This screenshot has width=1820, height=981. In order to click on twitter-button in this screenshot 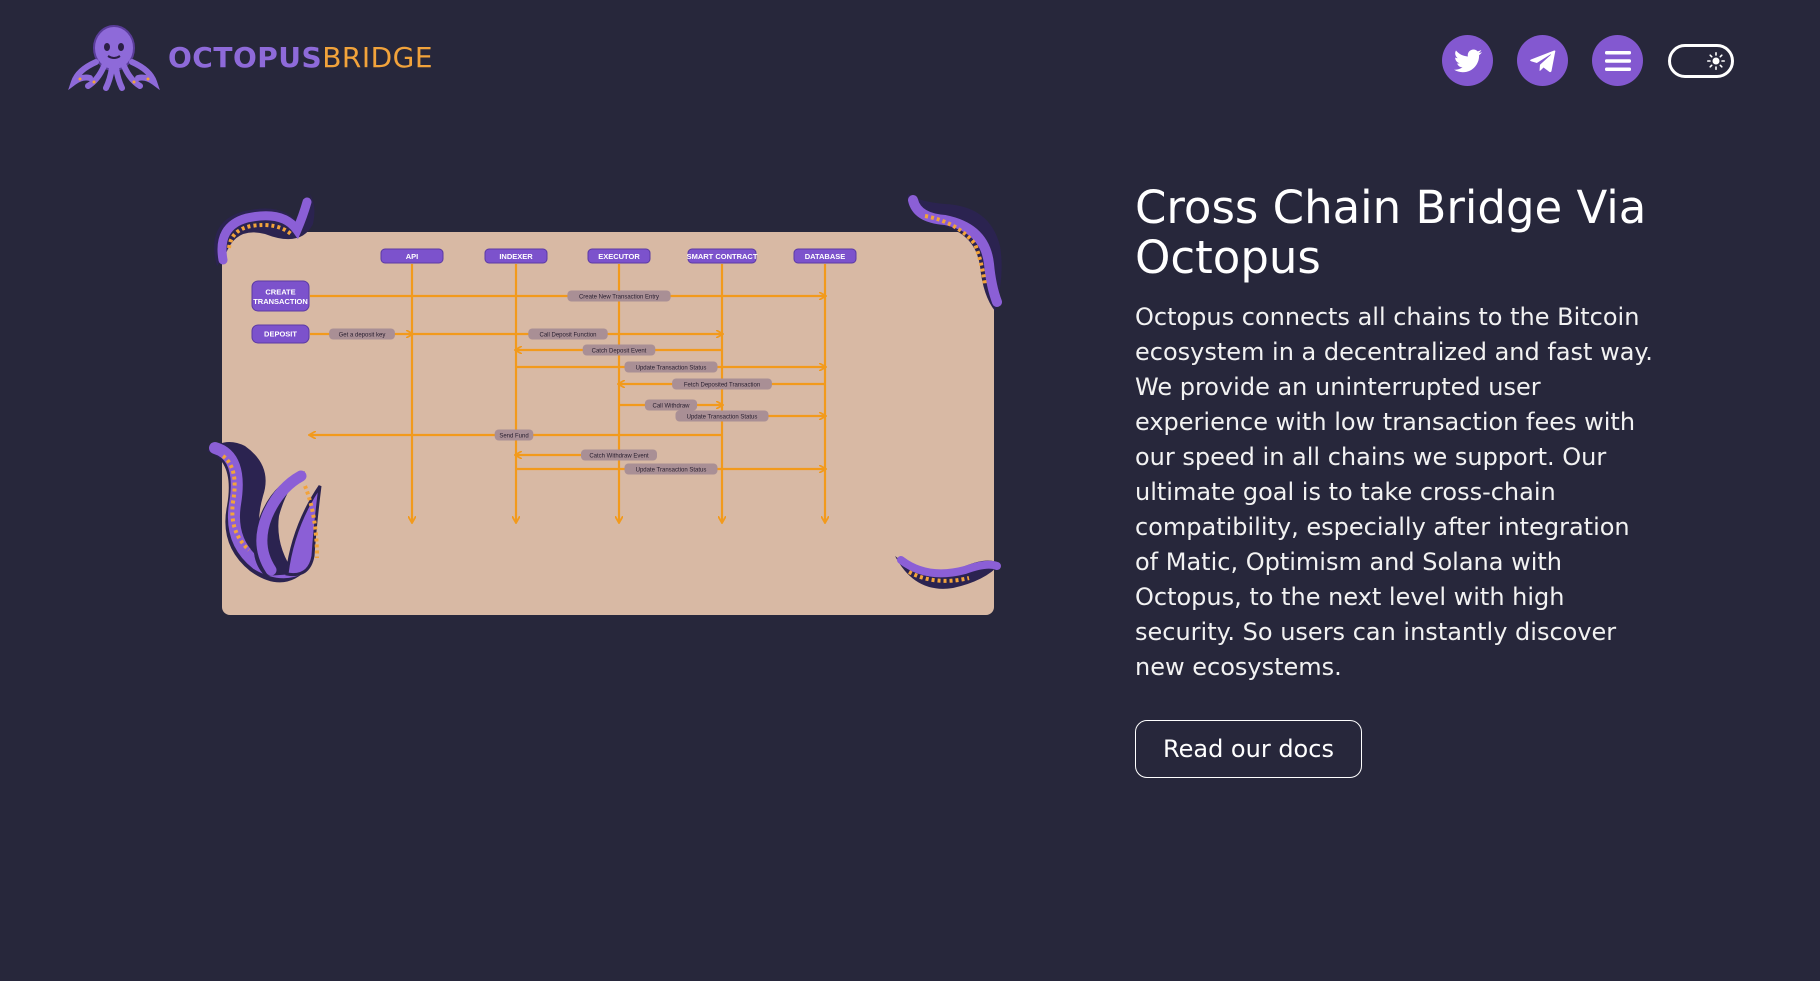, I will do `click(1467, 60)`.